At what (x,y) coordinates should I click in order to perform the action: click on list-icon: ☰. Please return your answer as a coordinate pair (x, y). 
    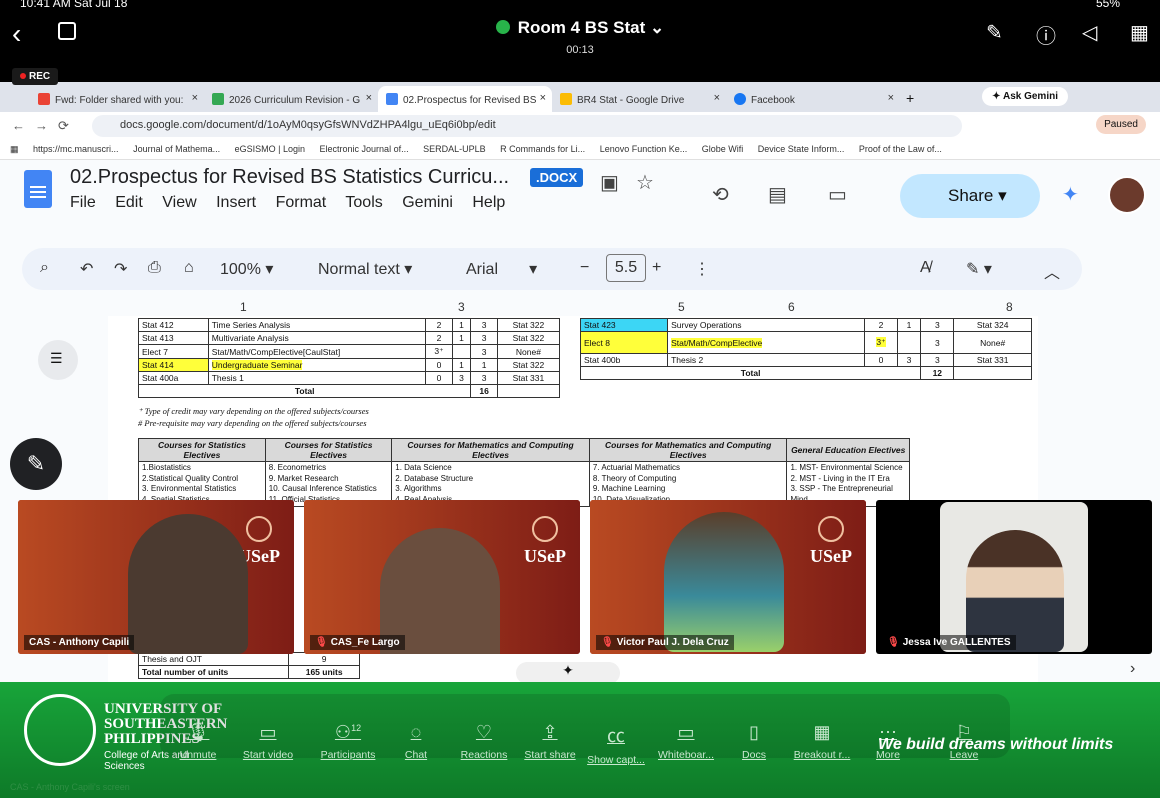
    Looking at the image, I should click on (56, 358).